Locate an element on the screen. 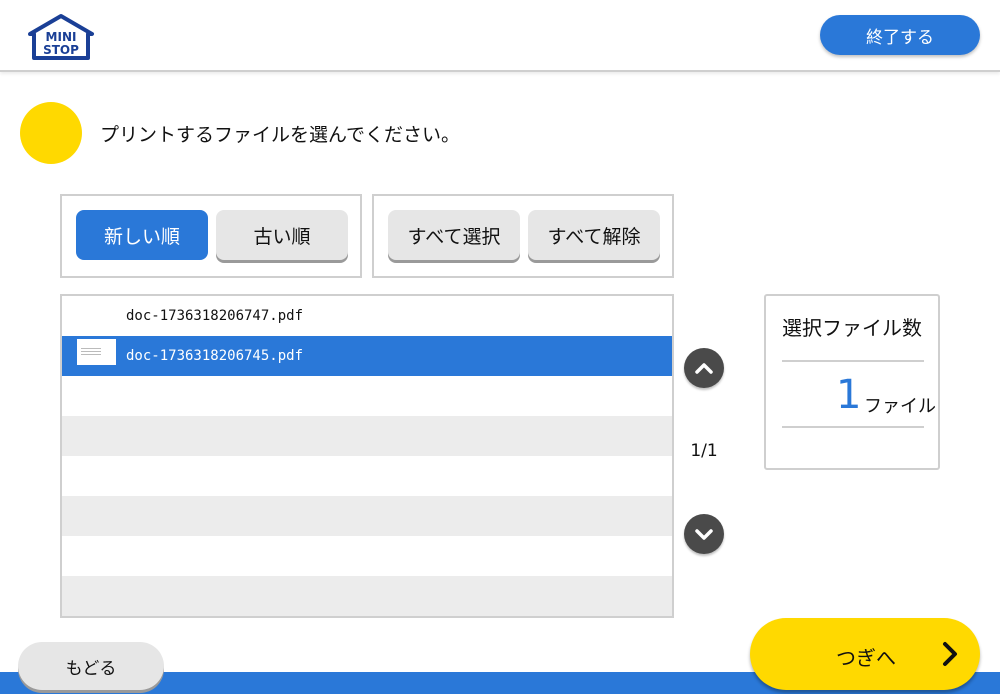  svg-text: MINI is located at coordinates (61, 37).